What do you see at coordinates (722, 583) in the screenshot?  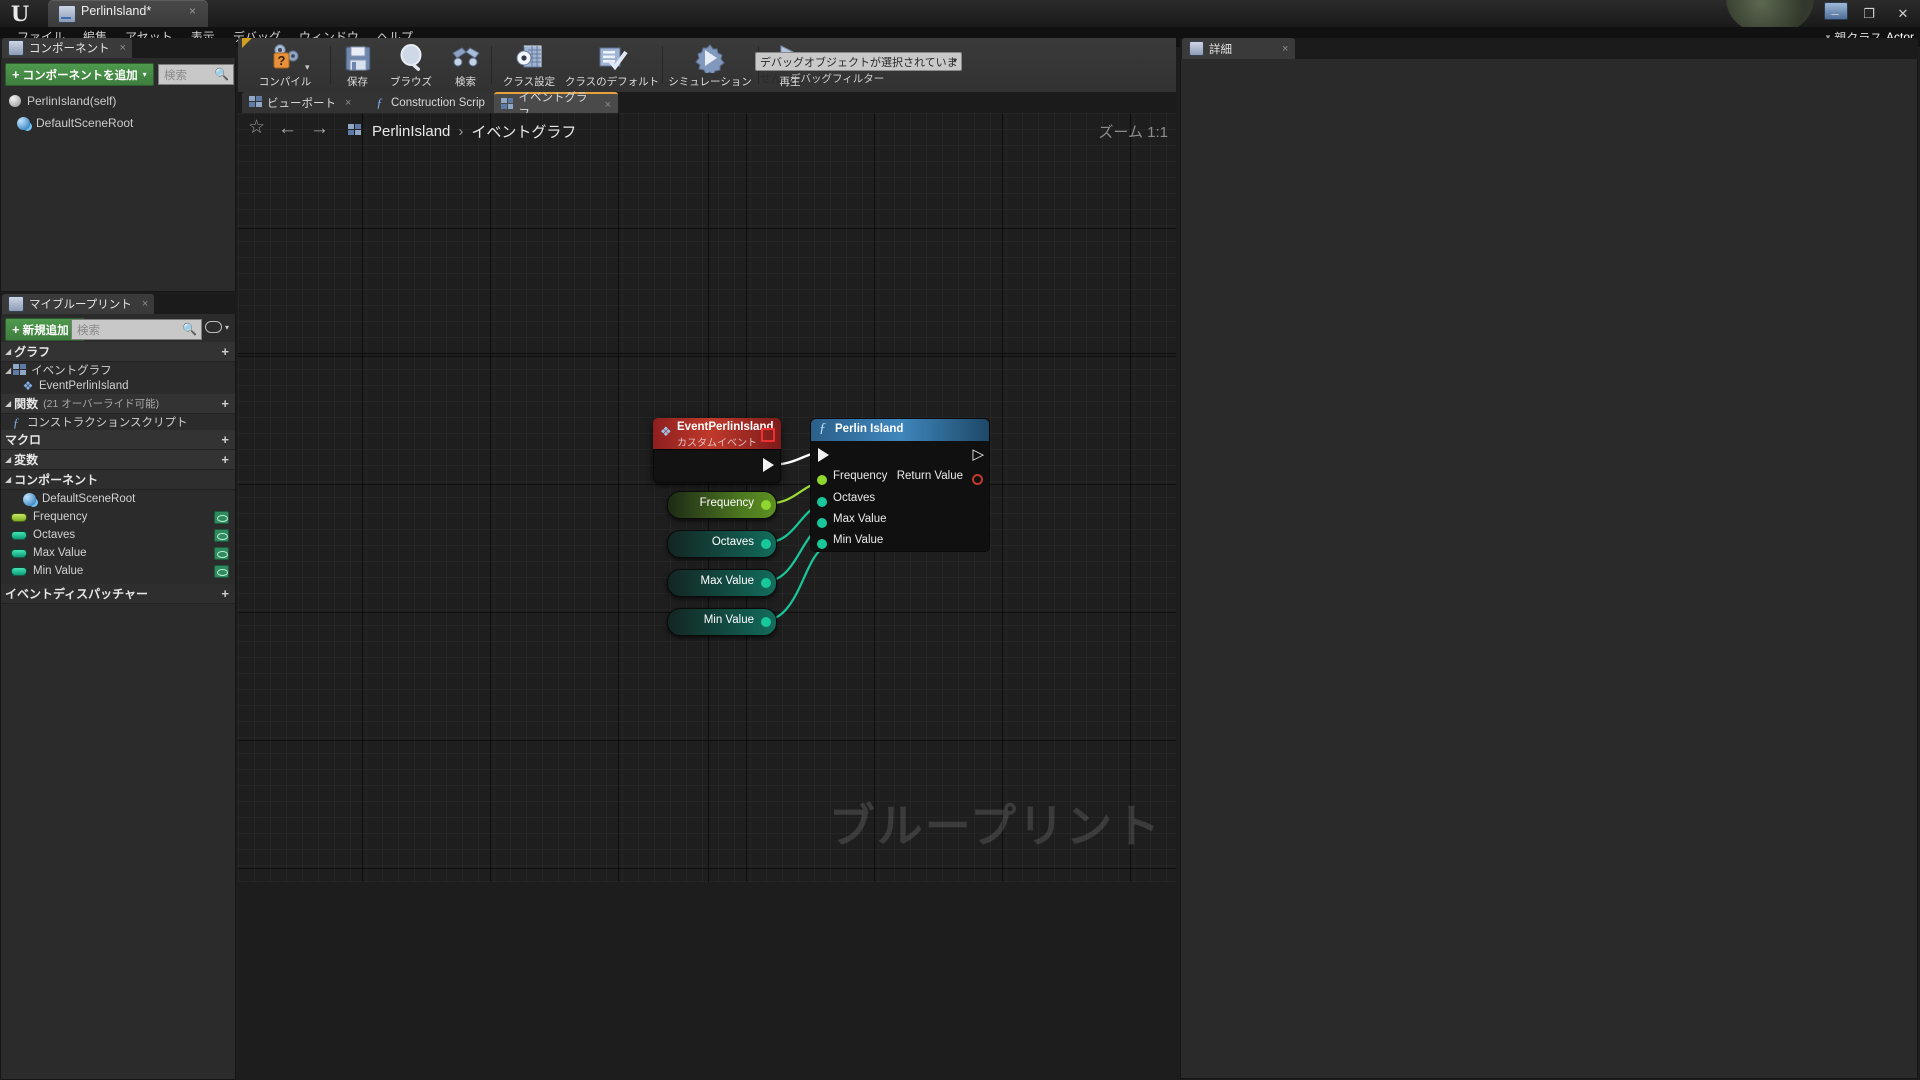 I see `node-get-max-value: Max Value` at bounding box center [722, 583].